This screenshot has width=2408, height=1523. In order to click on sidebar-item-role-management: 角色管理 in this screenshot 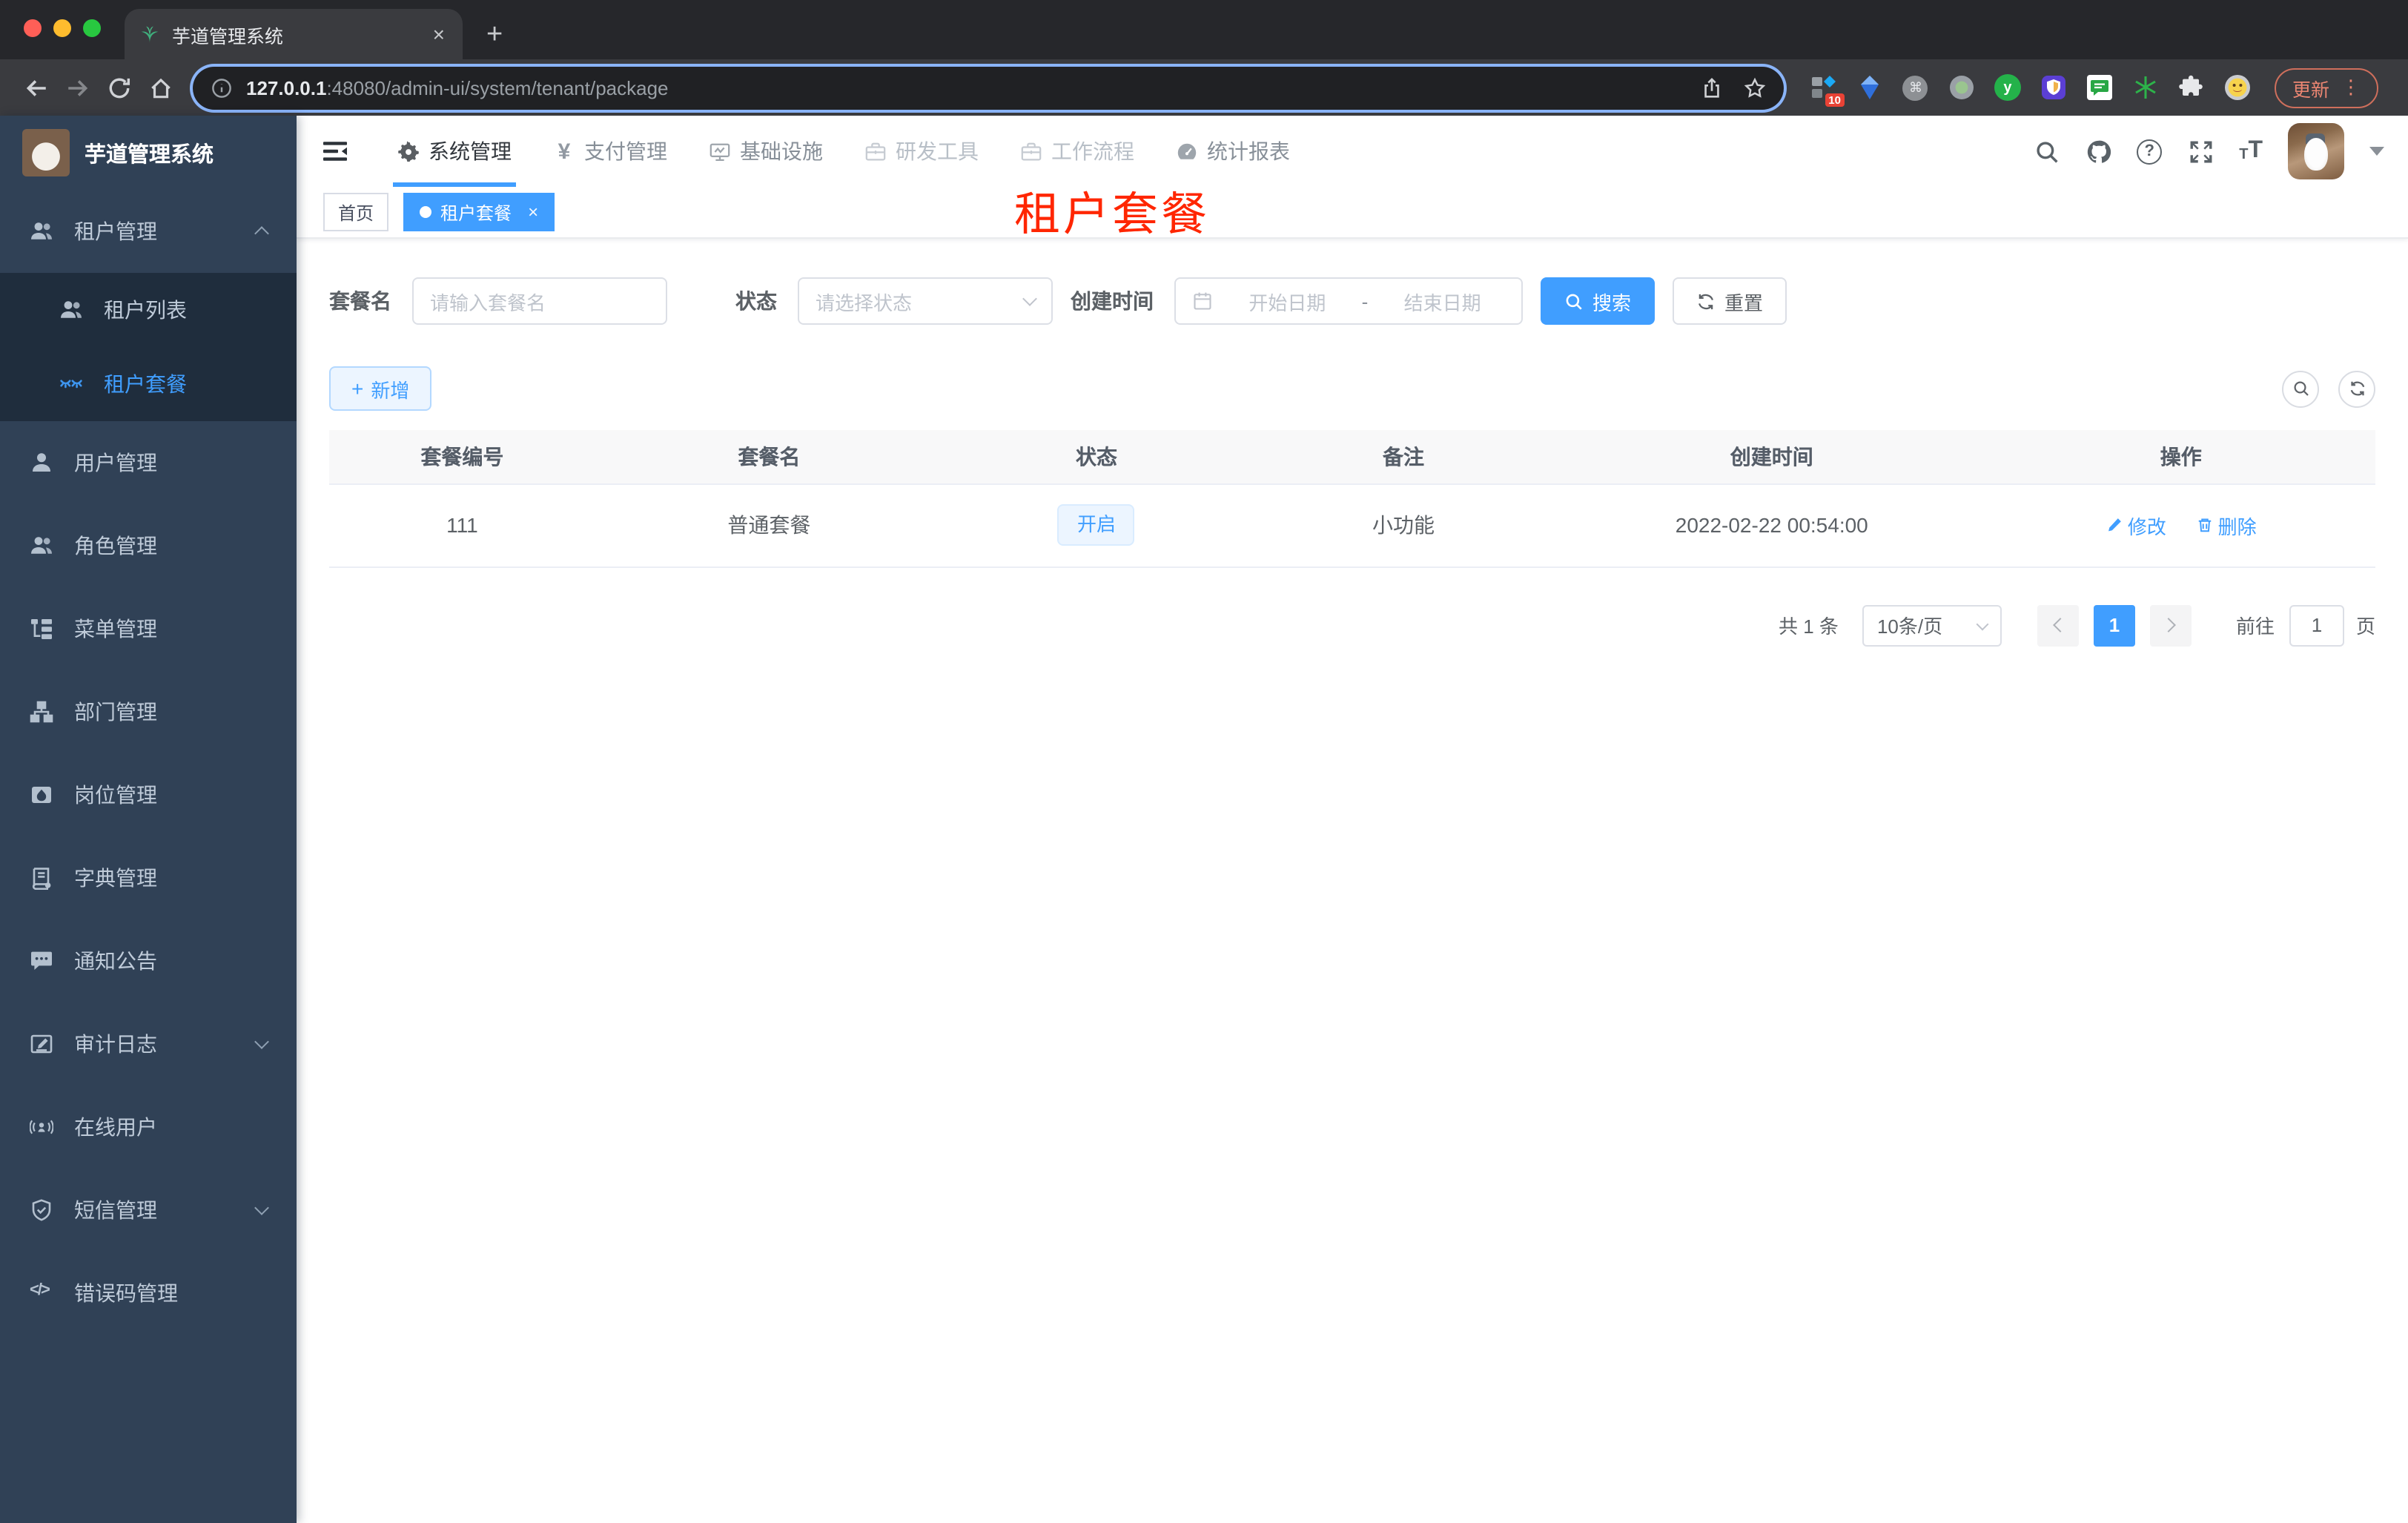, I will do `click(148, 546)`.